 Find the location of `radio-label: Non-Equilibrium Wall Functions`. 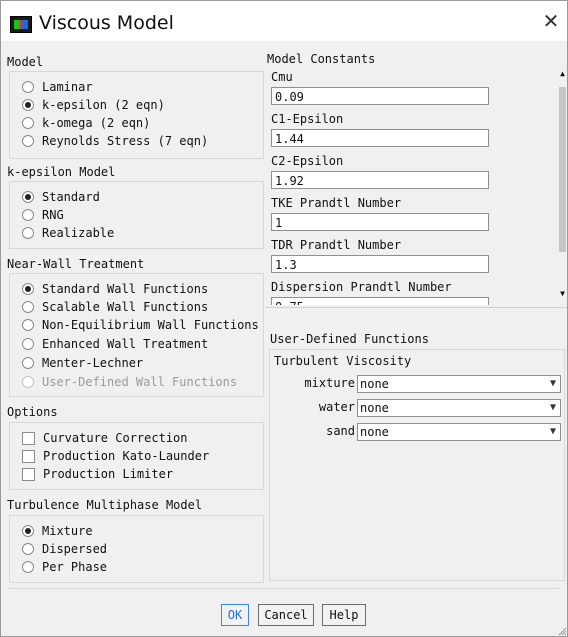

radio-label: Non-Equilibrium Wall Functions is located at coordinates (150, 325).